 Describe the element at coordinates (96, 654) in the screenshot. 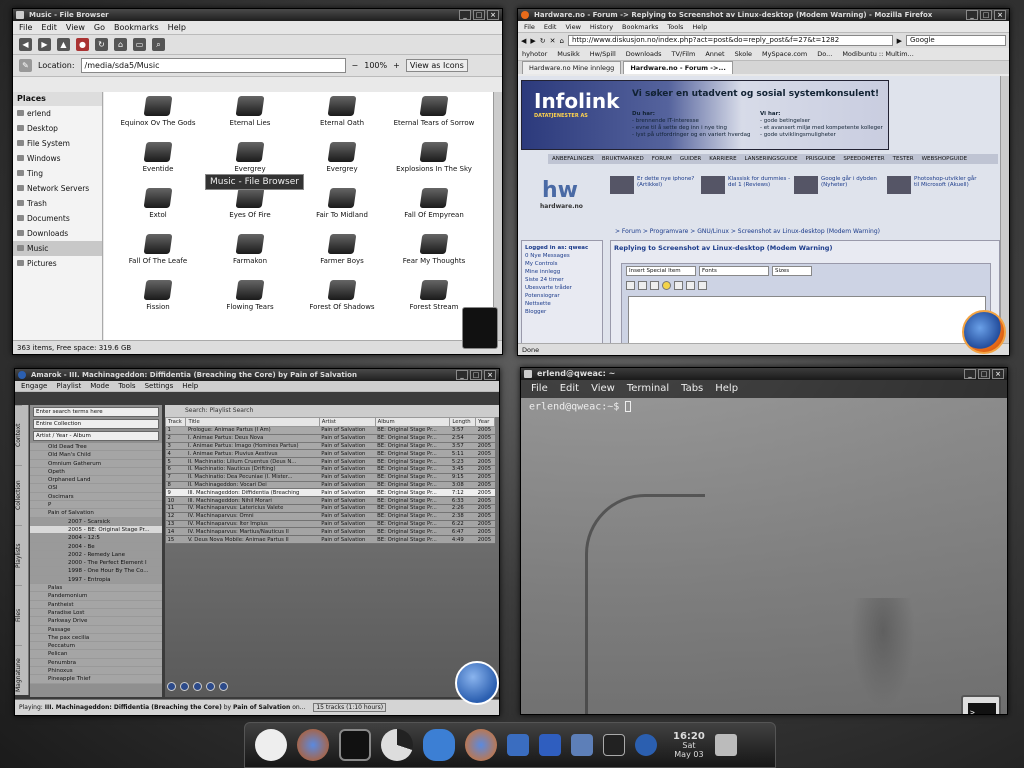

I see `artist-item: Pelican` at that location.